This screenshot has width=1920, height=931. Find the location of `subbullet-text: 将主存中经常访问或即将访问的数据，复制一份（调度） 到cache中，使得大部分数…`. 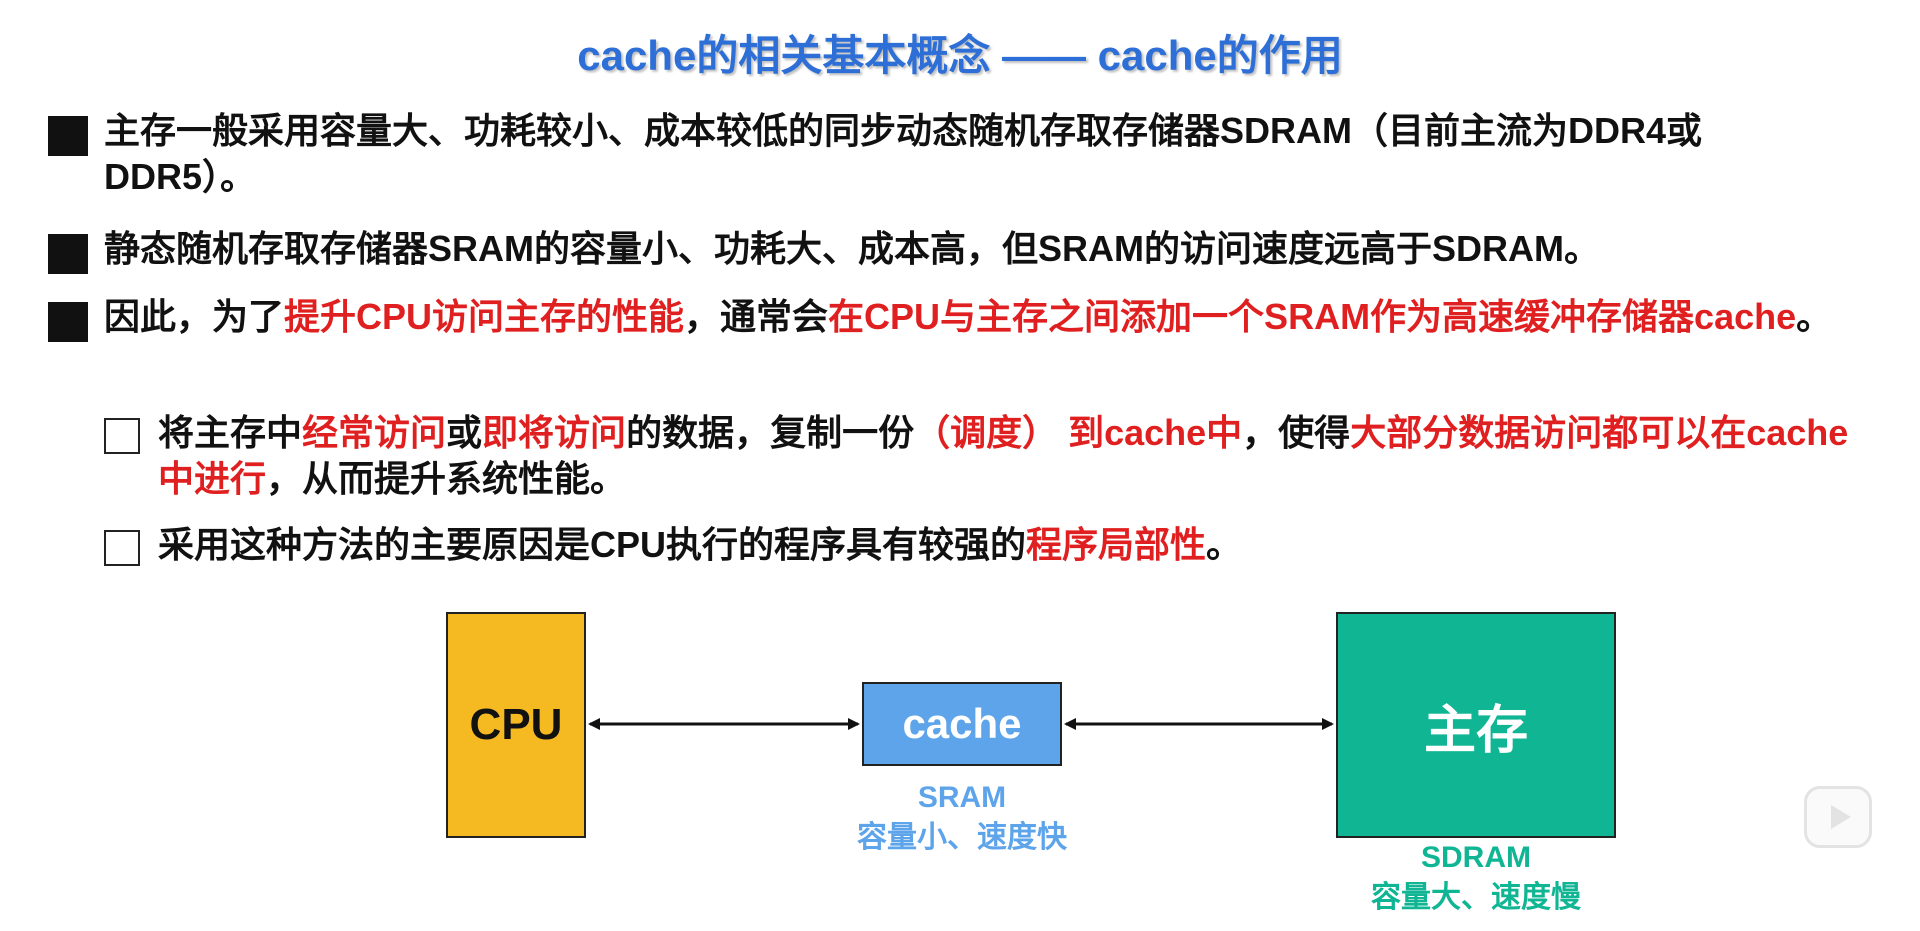

subbullet-text: 将主存中经常访问或即将访问的数据，复制一份（调度） 到cache中，使得大部分数… is located at coordinates (1016, 456).